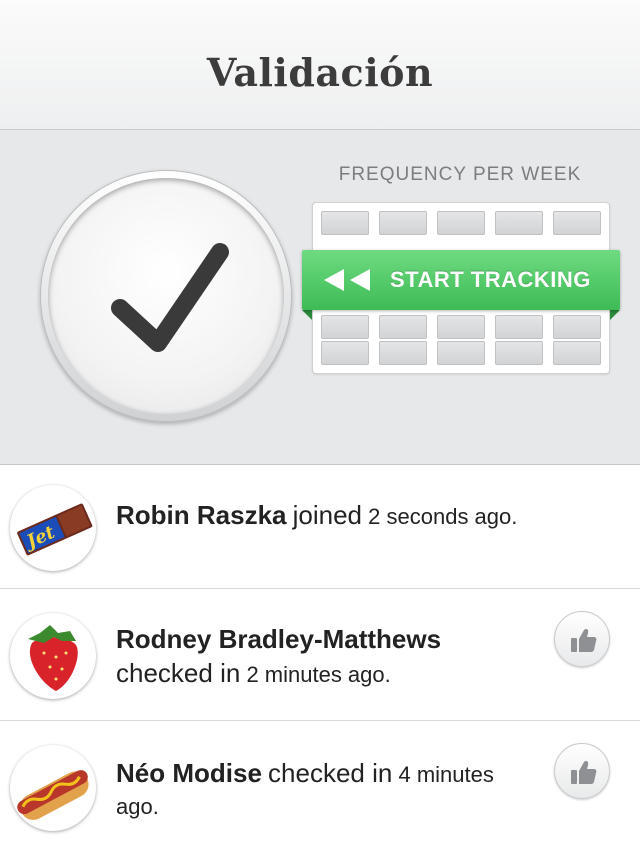  What do you see at coordinates (170, 297) in the screenshot?
I see `checkmark-icon` at bounding box center [170, 297].